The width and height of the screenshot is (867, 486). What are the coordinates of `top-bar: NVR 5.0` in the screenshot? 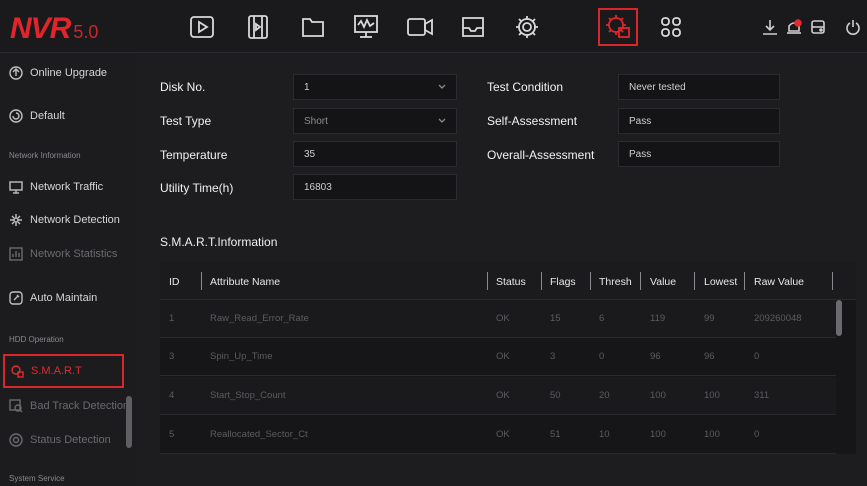 It's located at (433, 26).